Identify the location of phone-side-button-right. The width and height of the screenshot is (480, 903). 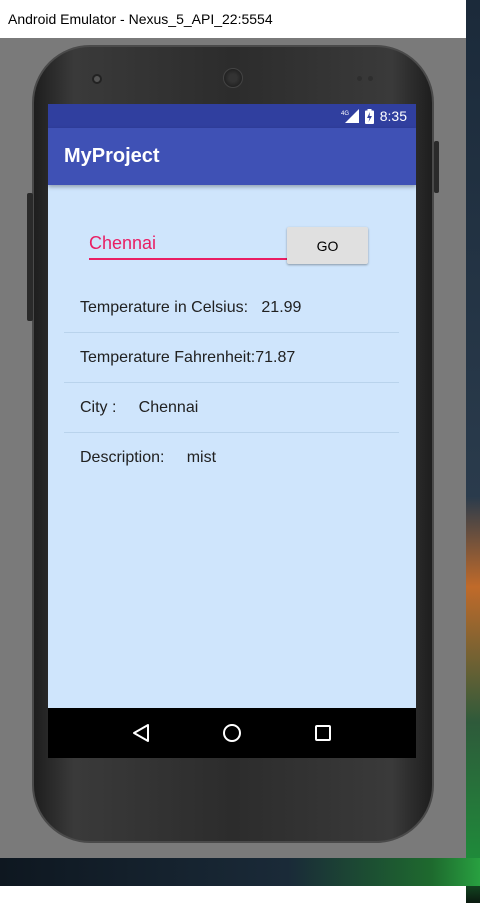
(436, 167).